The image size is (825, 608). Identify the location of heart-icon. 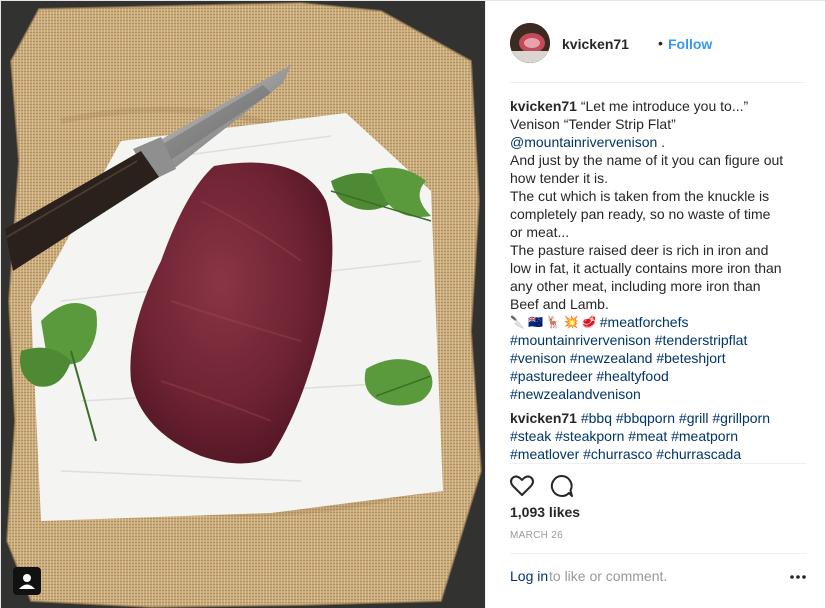
(522, 486).